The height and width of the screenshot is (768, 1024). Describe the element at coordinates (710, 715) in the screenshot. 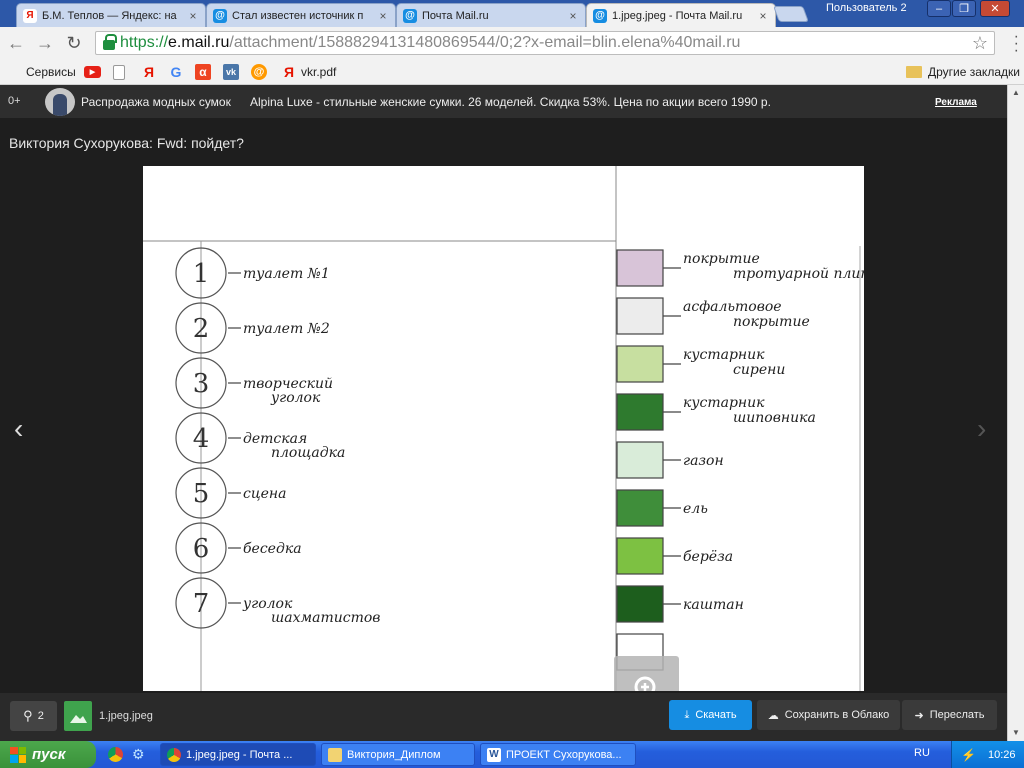

I see `download-button: ⤓ Скачать` at that location.